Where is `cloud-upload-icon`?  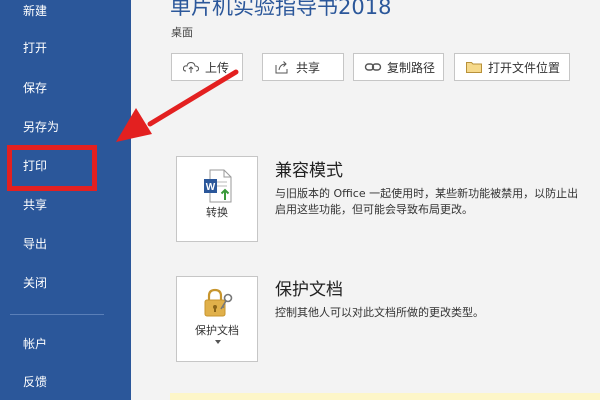
cloud-upload-icon is located at coordinates (191, 67).